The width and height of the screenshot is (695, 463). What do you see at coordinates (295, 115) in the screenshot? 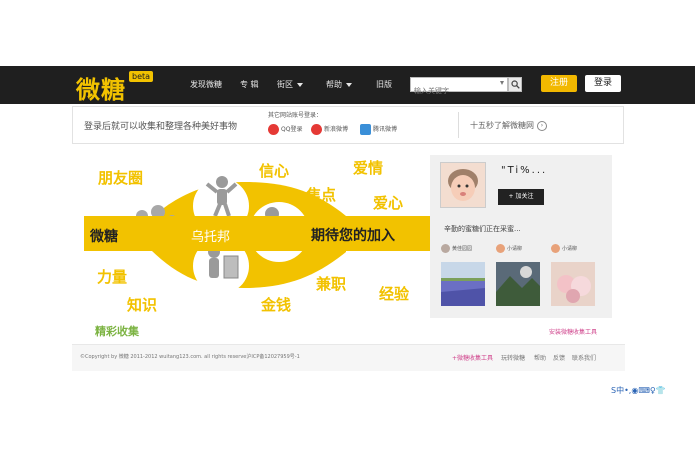
I see `other-login-label: 其它网站账号登录：` at bounding box center [295, 115].